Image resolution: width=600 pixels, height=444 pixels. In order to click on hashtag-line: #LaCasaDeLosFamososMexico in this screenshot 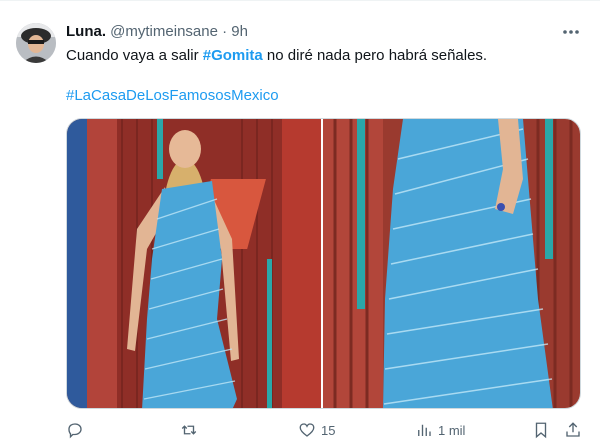, I will do `click(172, 96)`.